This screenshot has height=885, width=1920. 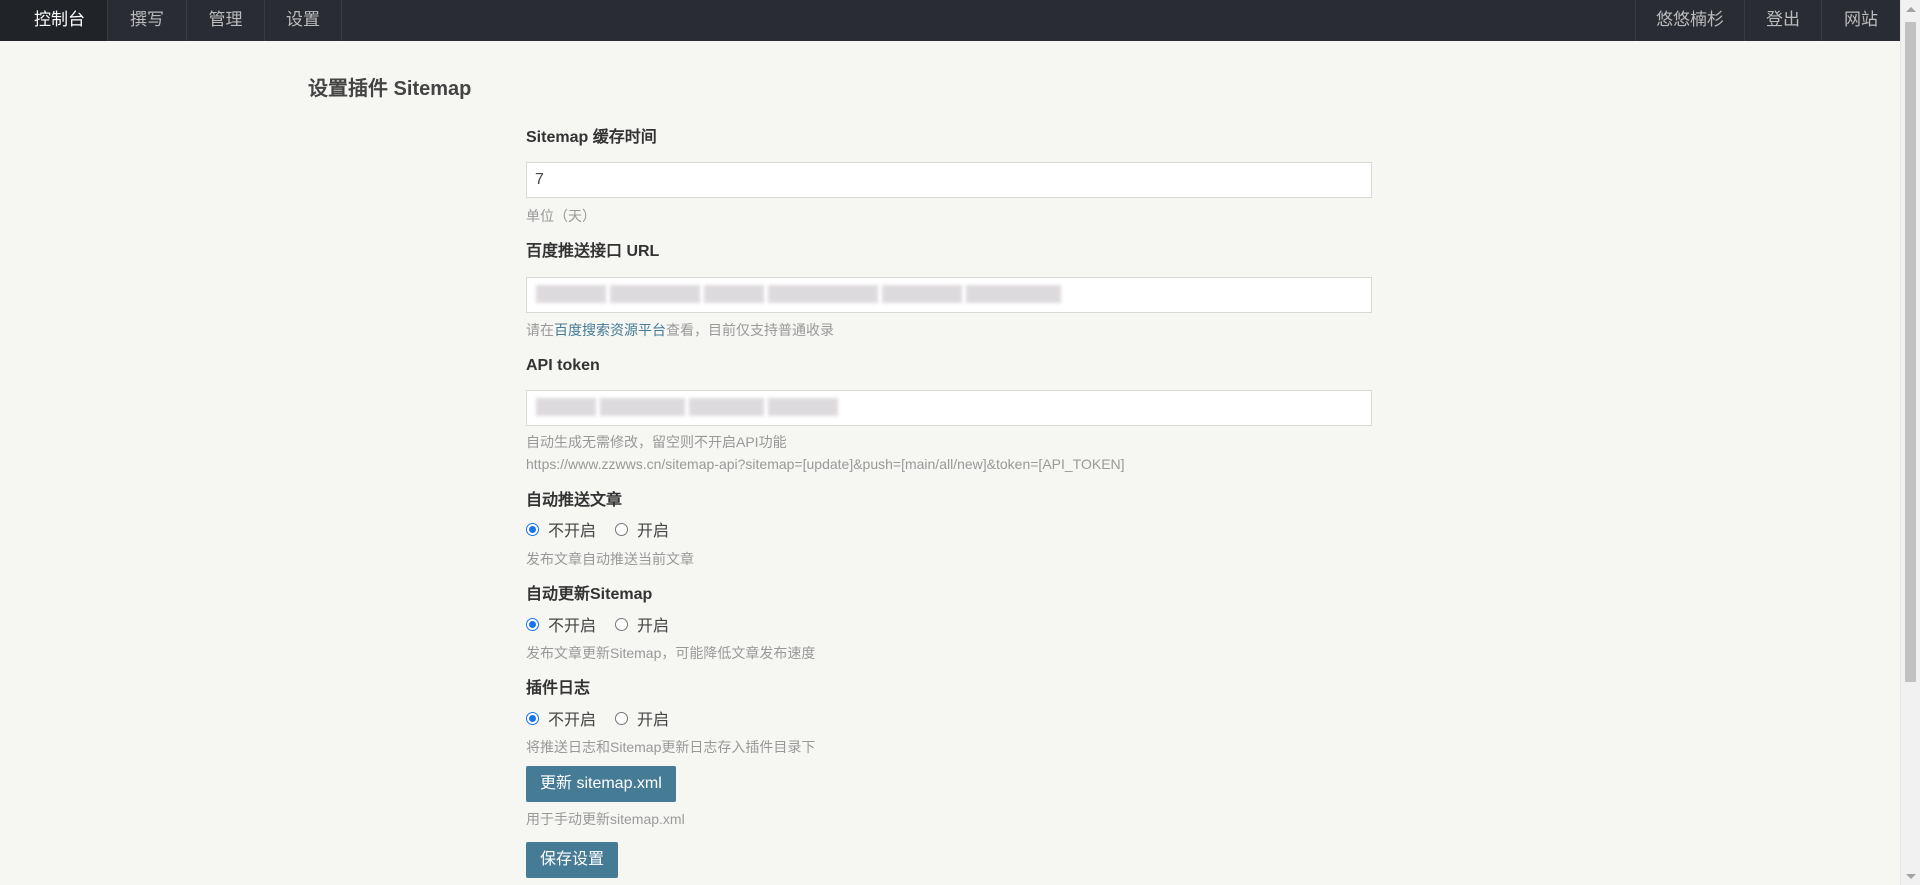 What do you see at coordinates (1910, 352) in the screenshot?
I see `scroll-thumb` at bounding box center [1910, 352].